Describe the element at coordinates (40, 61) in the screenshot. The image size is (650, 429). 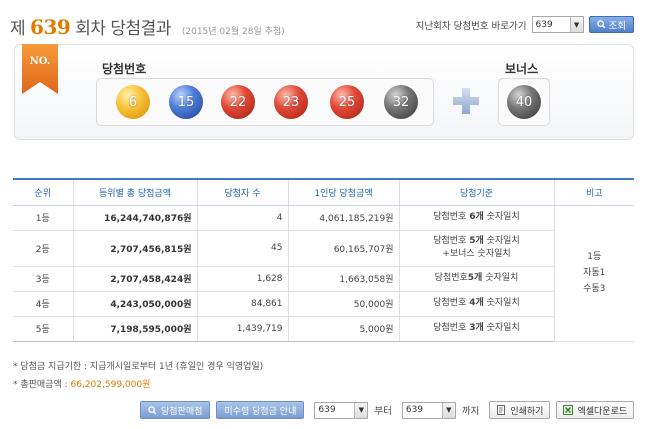
I see `ribbon-text: NO.` at that location.